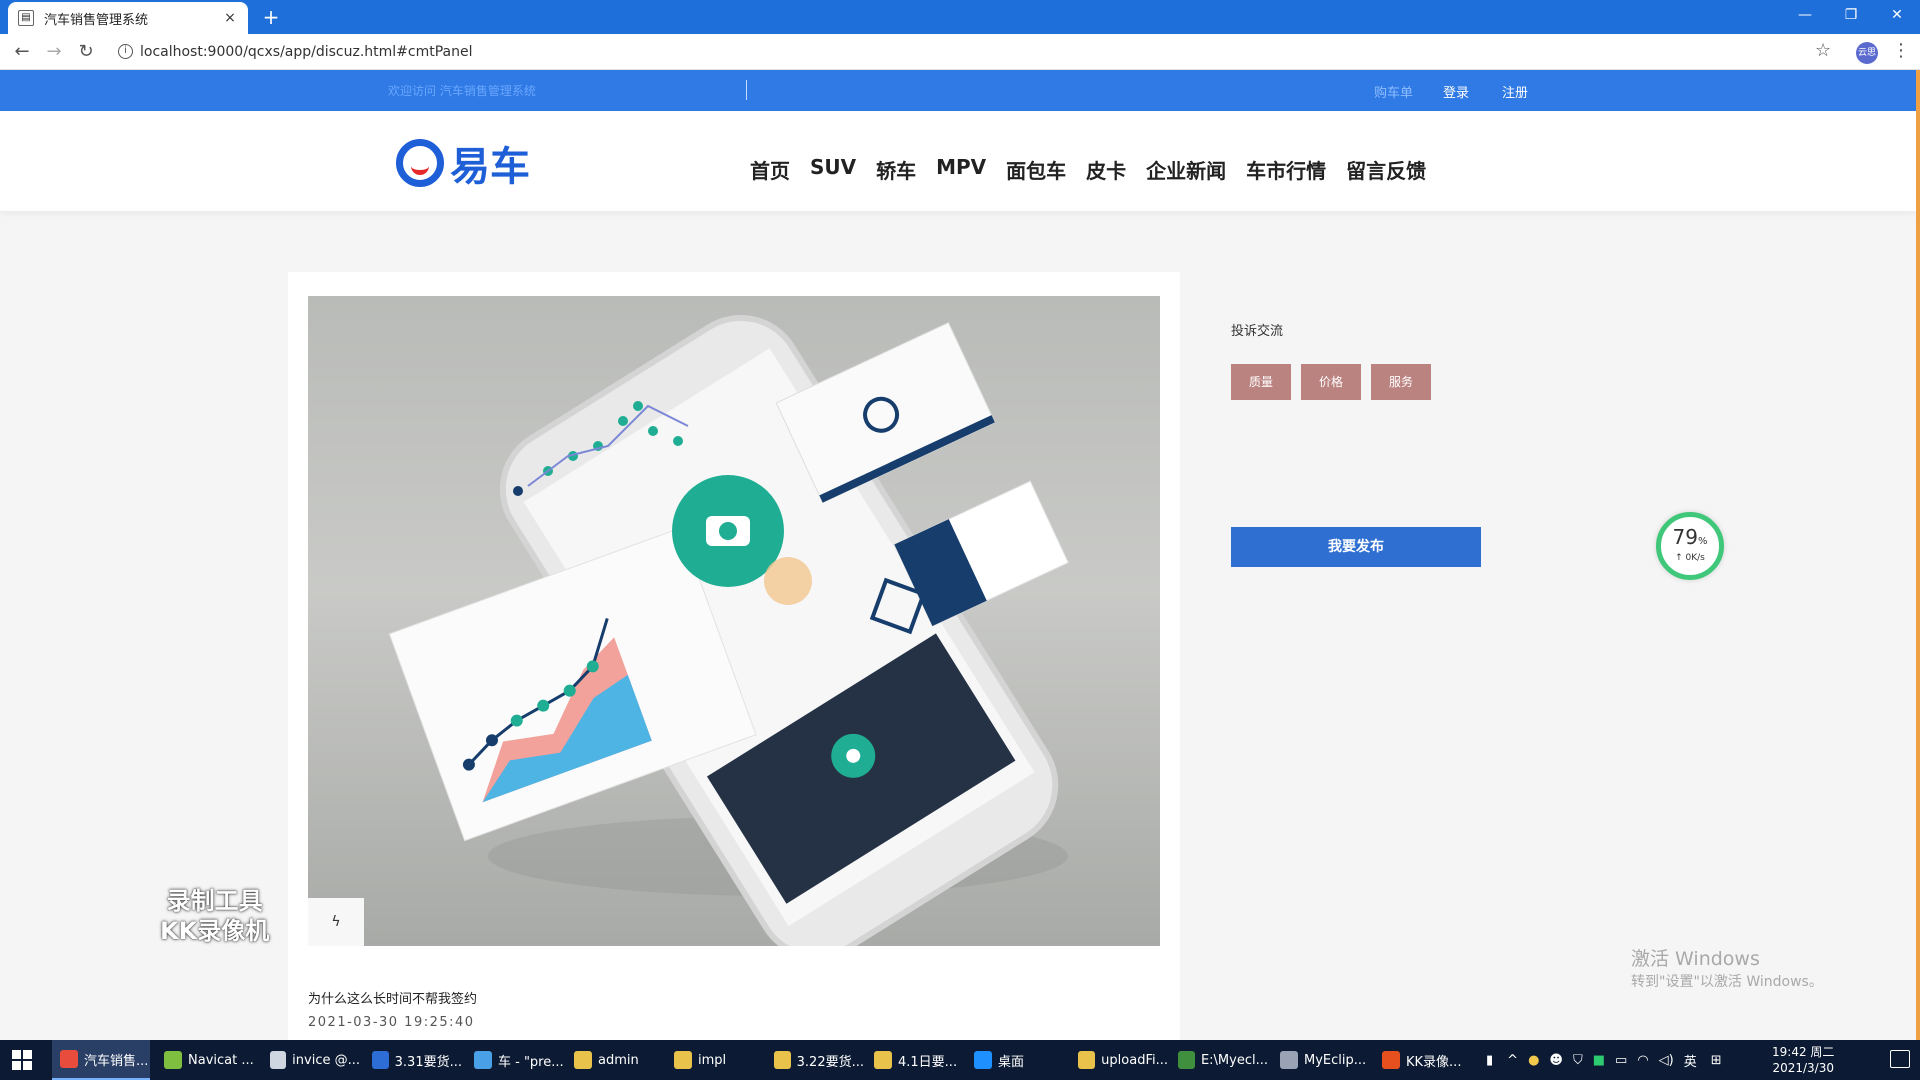  I want to click on login-link: 登录, so click(1456, 91).